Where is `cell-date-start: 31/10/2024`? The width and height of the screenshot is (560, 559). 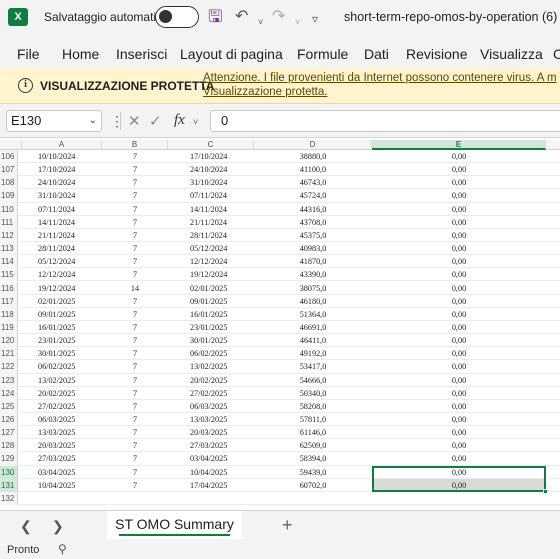 cell-date-start: 31/10/2024 is located at coordinates (62, 195).